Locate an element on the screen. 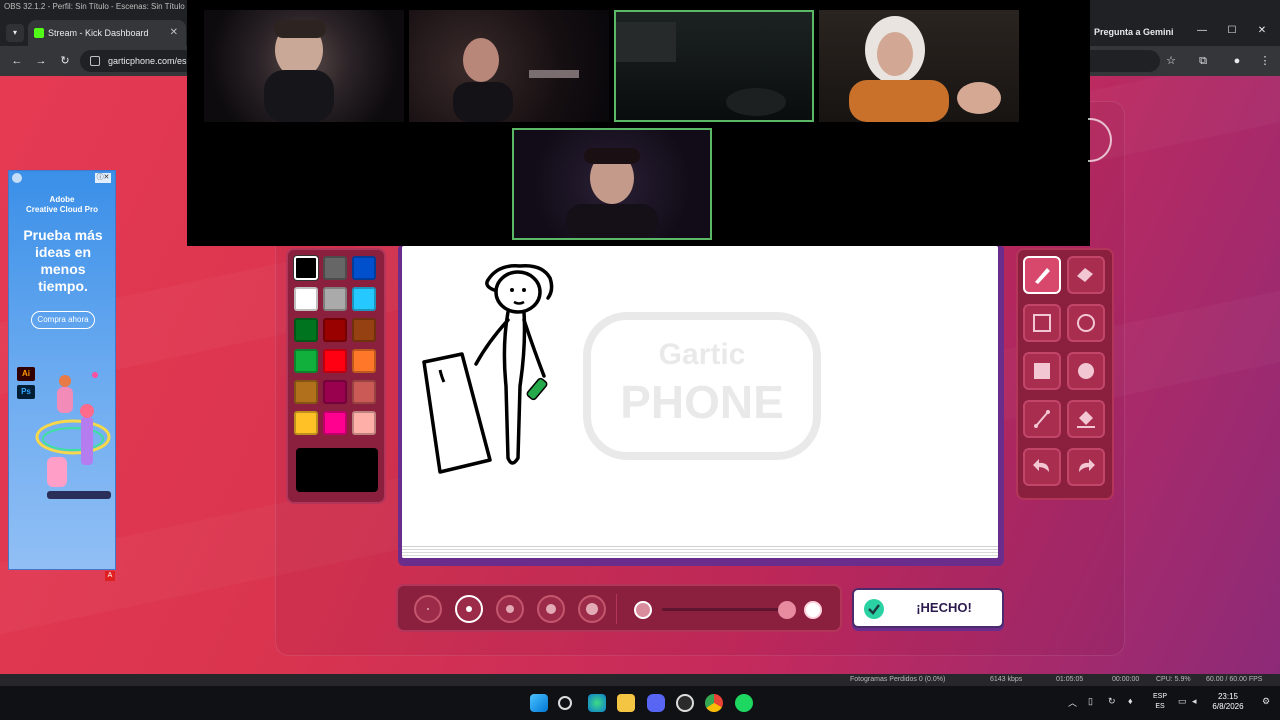 This screenshot has width=1280, height=720. panel-divider is located at coordinates (616, 609).